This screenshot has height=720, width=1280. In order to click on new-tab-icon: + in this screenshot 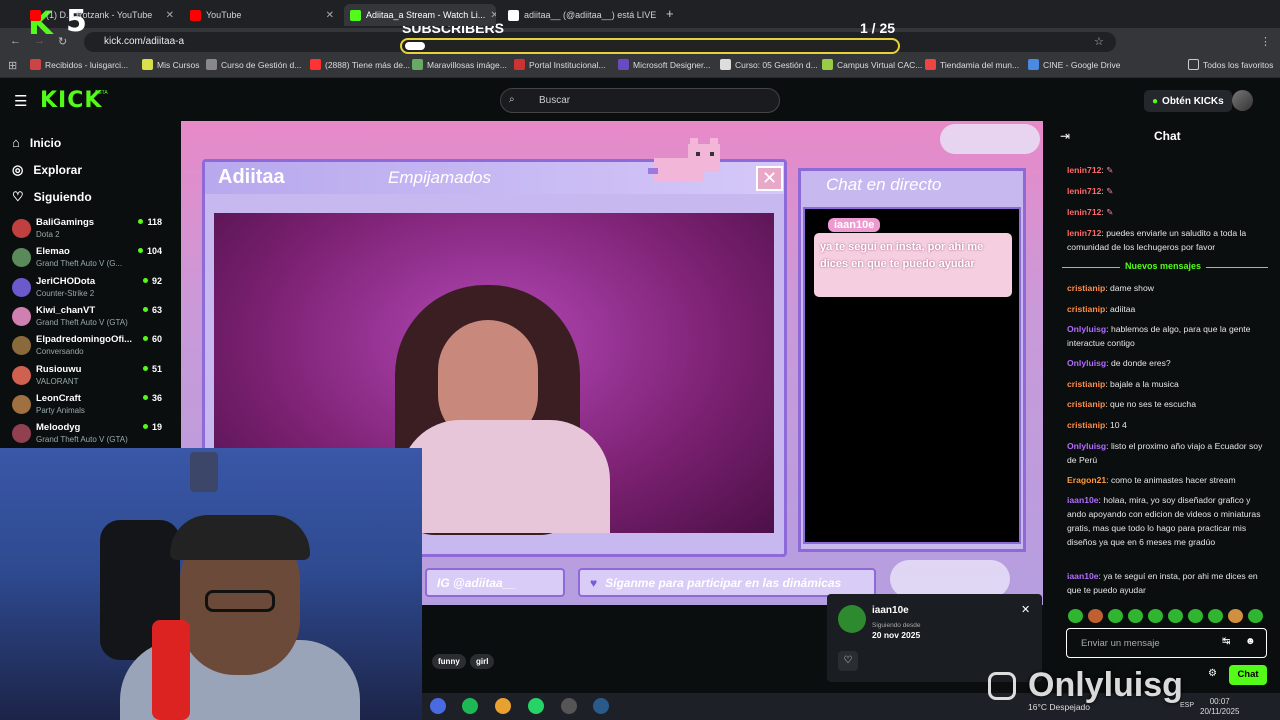, I will do `click(670, 13)`.